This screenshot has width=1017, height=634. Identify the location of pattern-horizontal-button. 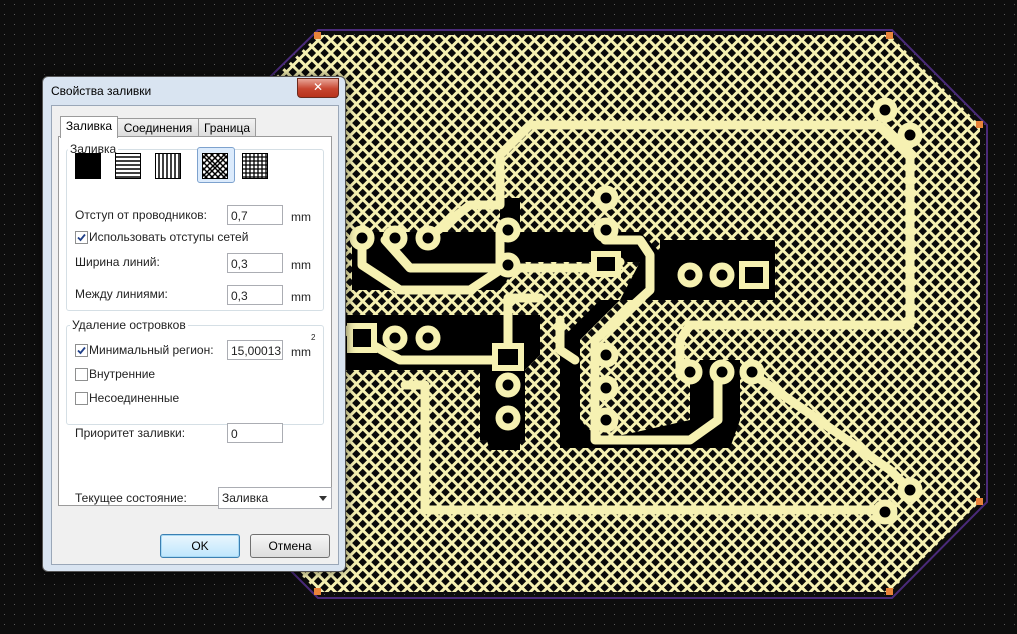
(128, 166).